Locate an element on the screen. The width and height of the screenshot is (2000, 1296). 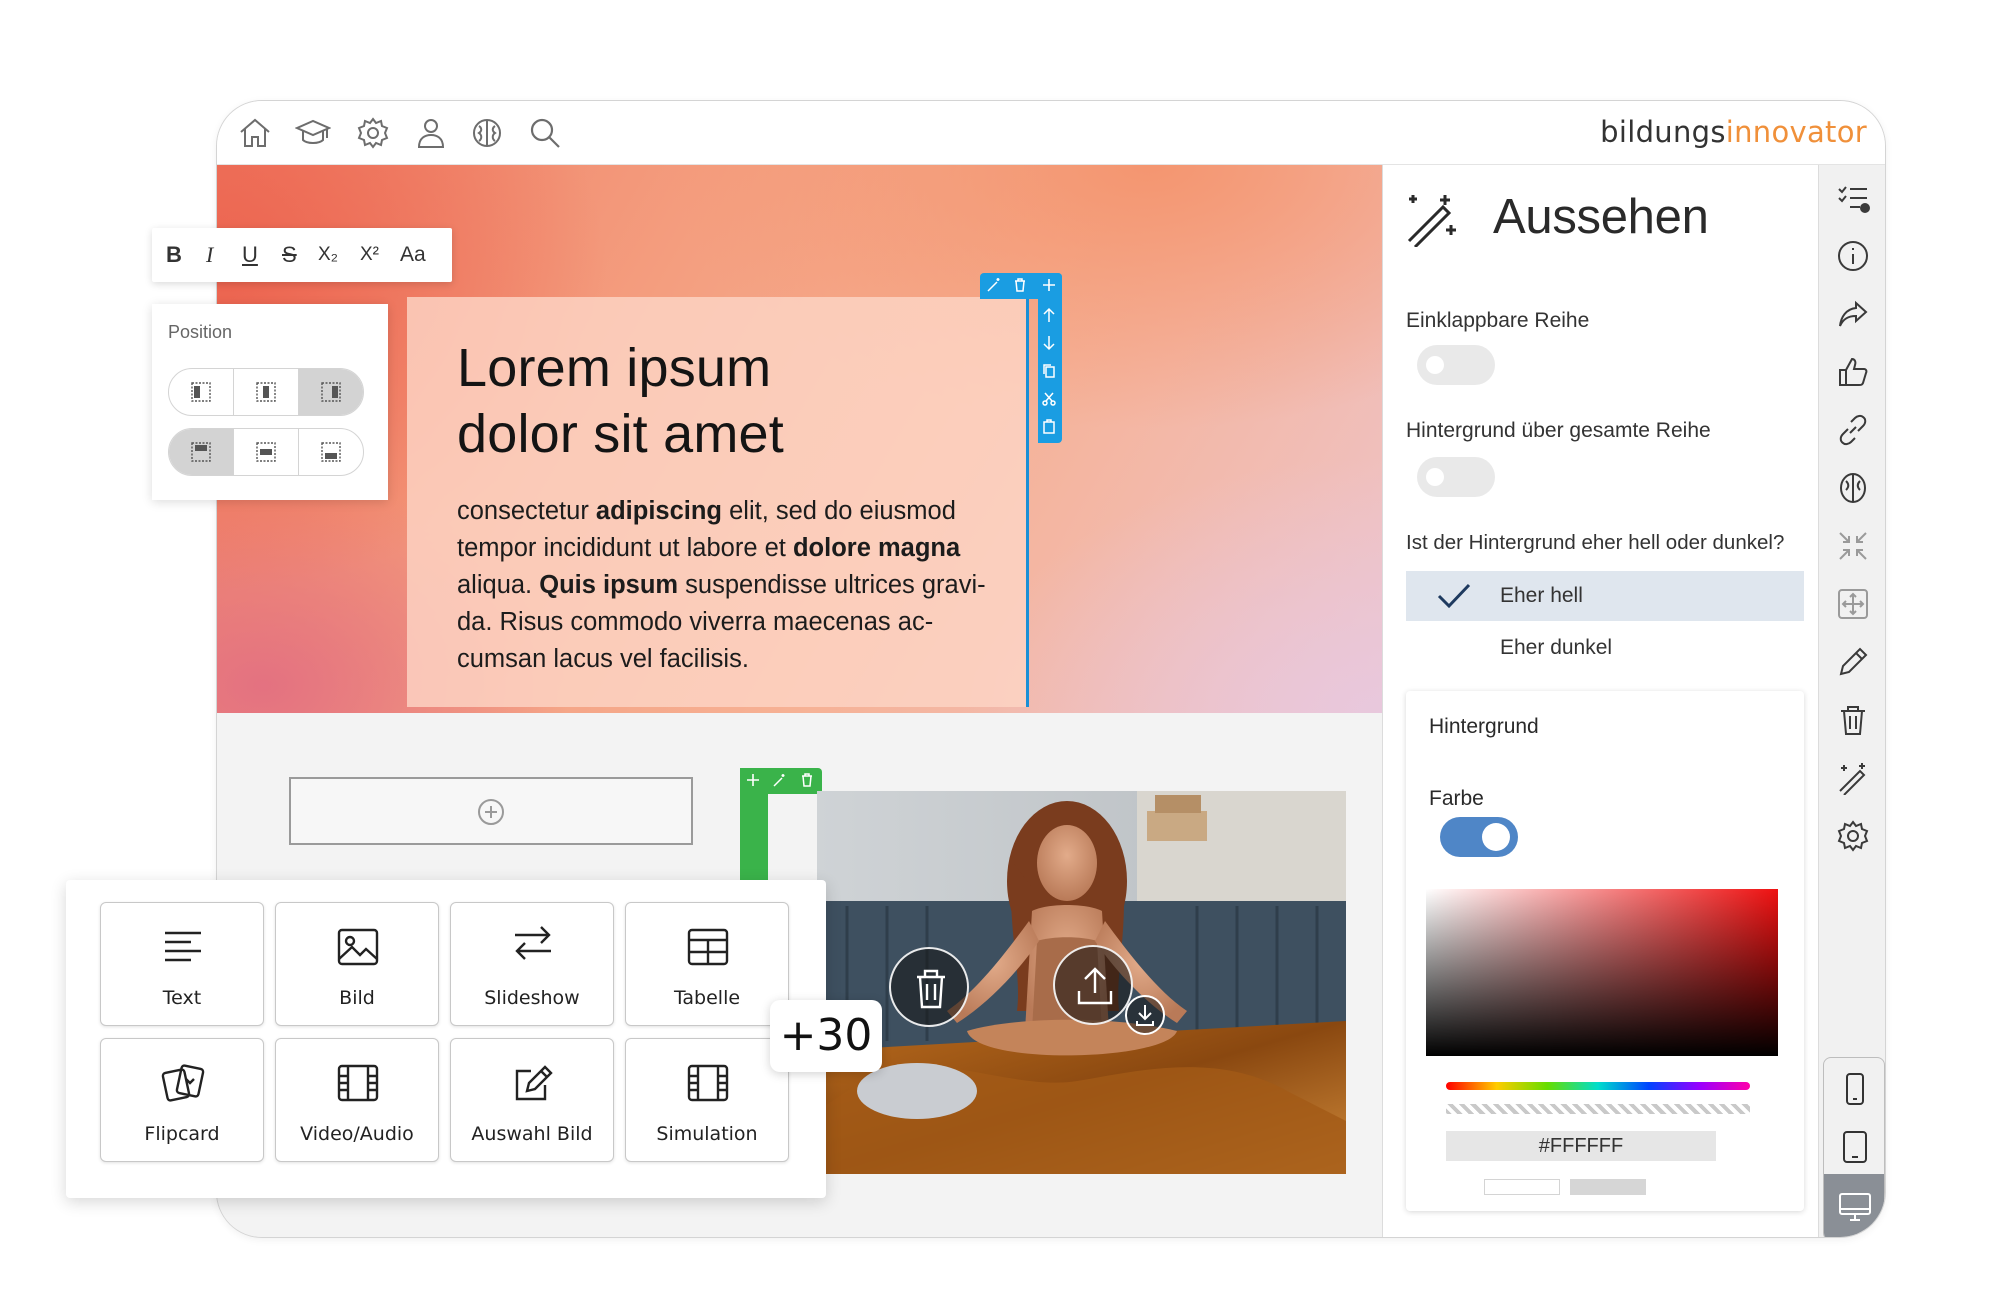
horizontal-position-group is located at coordinates (266, 392).